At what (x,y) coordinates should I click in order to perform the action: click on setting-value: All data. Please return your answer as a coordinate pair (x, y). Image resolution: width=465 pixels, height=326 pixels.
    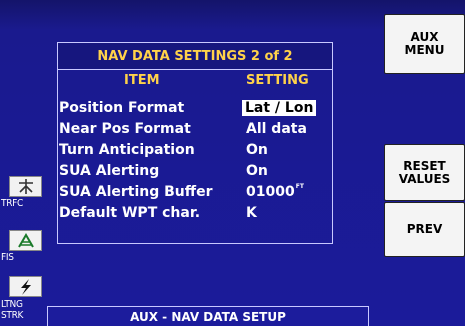
    Looking at the image, I should click on (276, 129).